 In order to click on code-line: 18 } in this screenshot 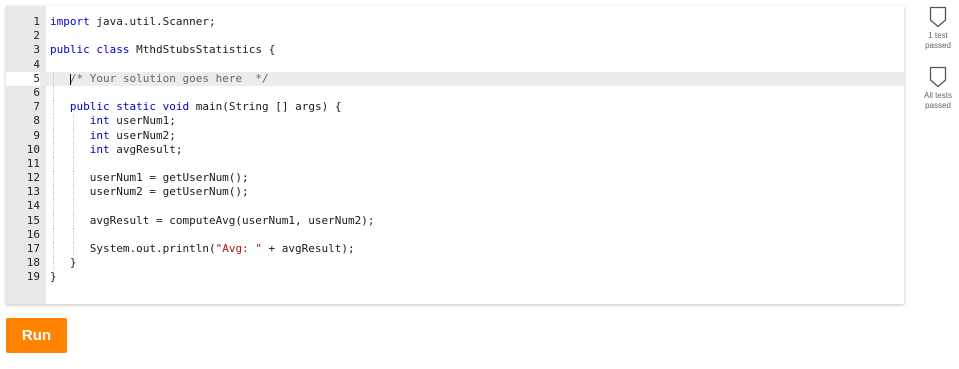, I will do `click(455, 263)`.